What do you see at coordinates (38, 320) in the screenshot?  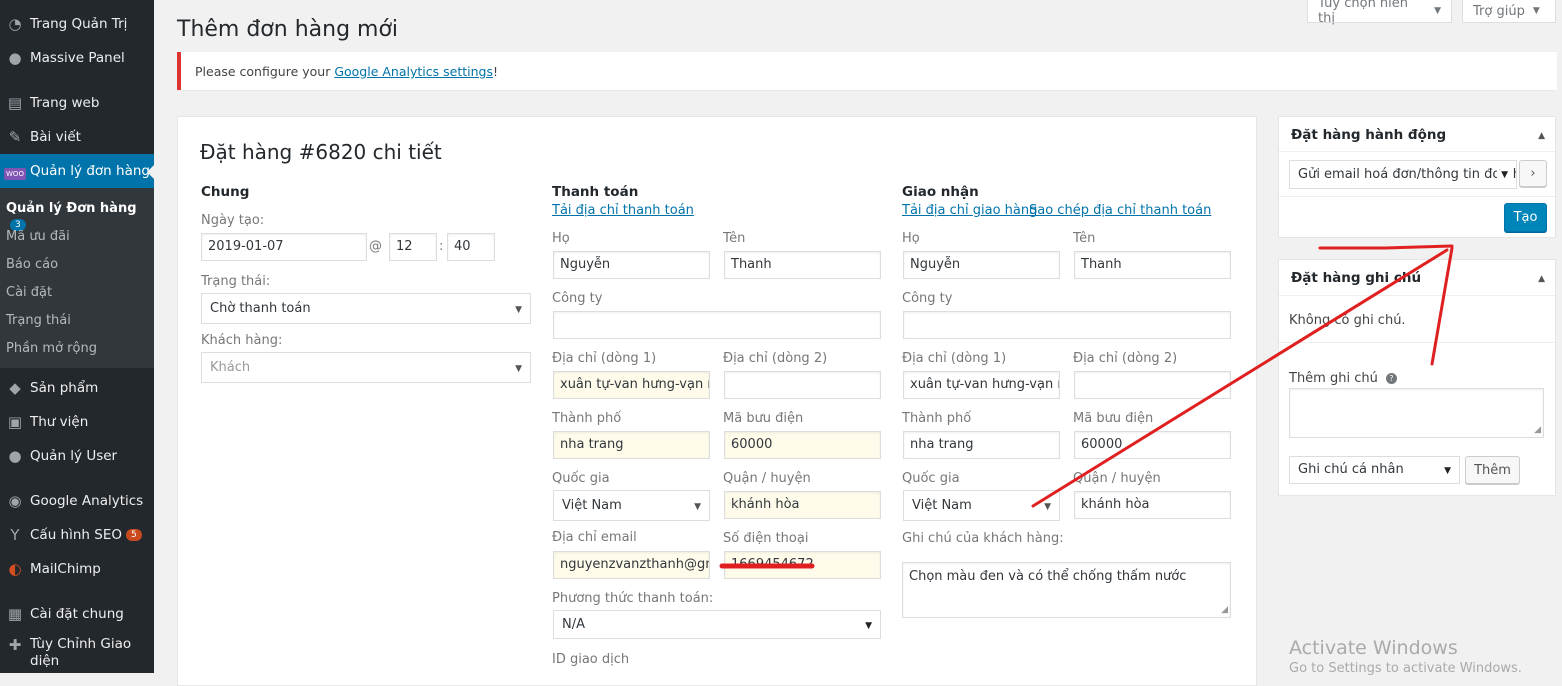 I see `submenu-status: Trạng thái` at bounding box center [38, 320].